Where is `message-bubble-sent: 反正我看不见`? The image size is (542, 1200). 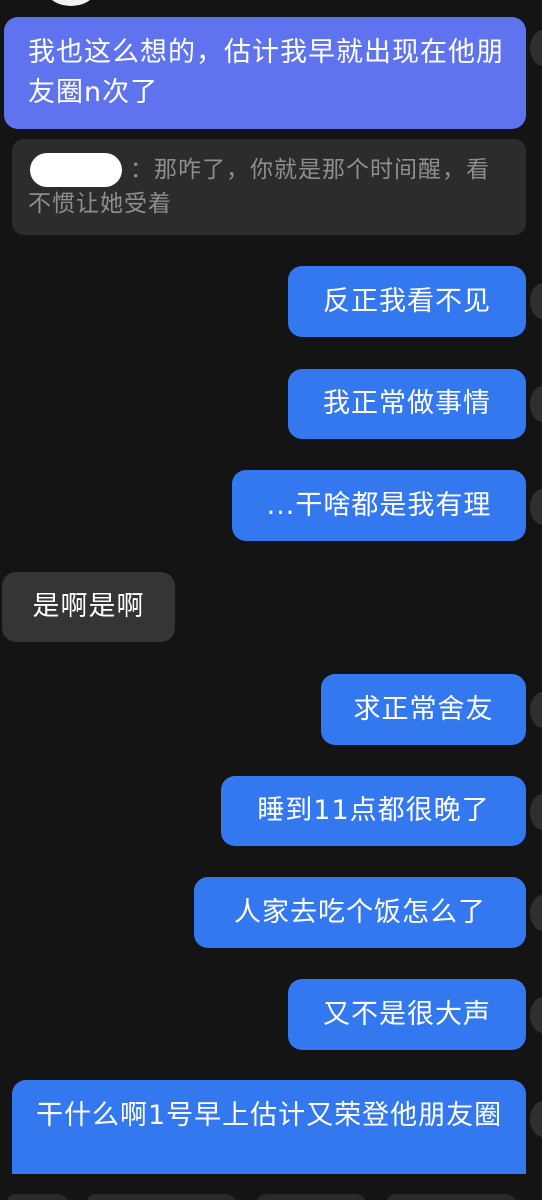 message-bubble-sent: 反正我看不见 is located at coordinates (407, 301).